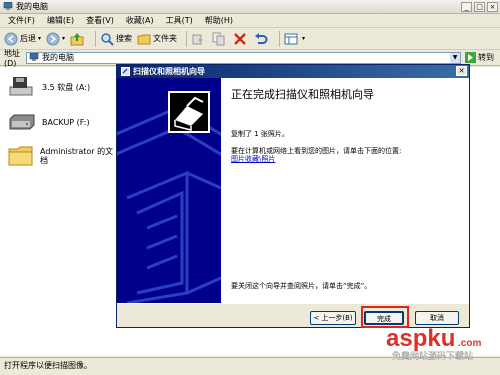 The width and height of the screenshot is (500, 375). I want to click on forward-arrow-icon, so click(53, 38).